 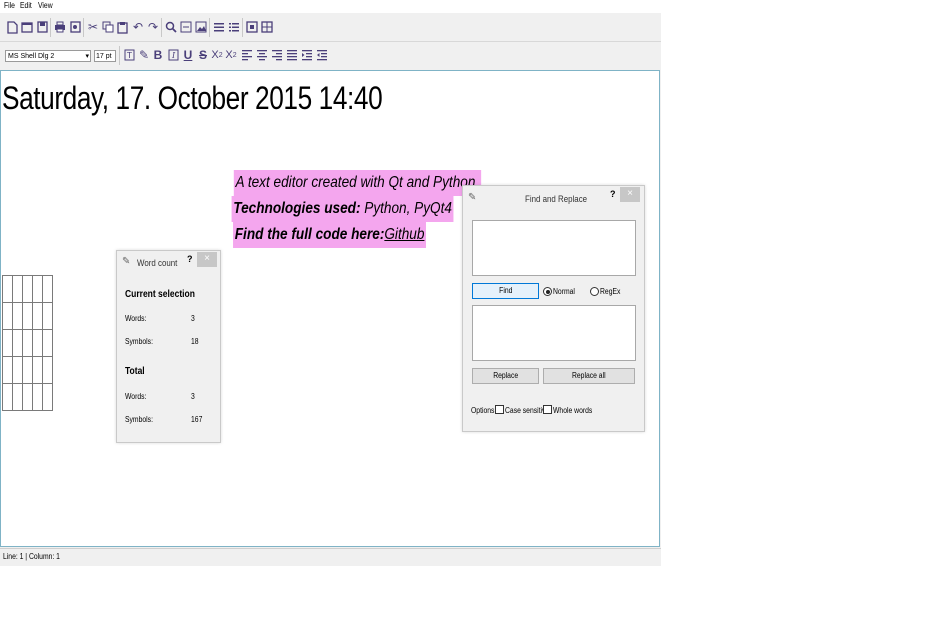 What do you see at coordinates (186, 27) in the screenshot?
I see `insert-image-icon` at bounding box center [186, 27].